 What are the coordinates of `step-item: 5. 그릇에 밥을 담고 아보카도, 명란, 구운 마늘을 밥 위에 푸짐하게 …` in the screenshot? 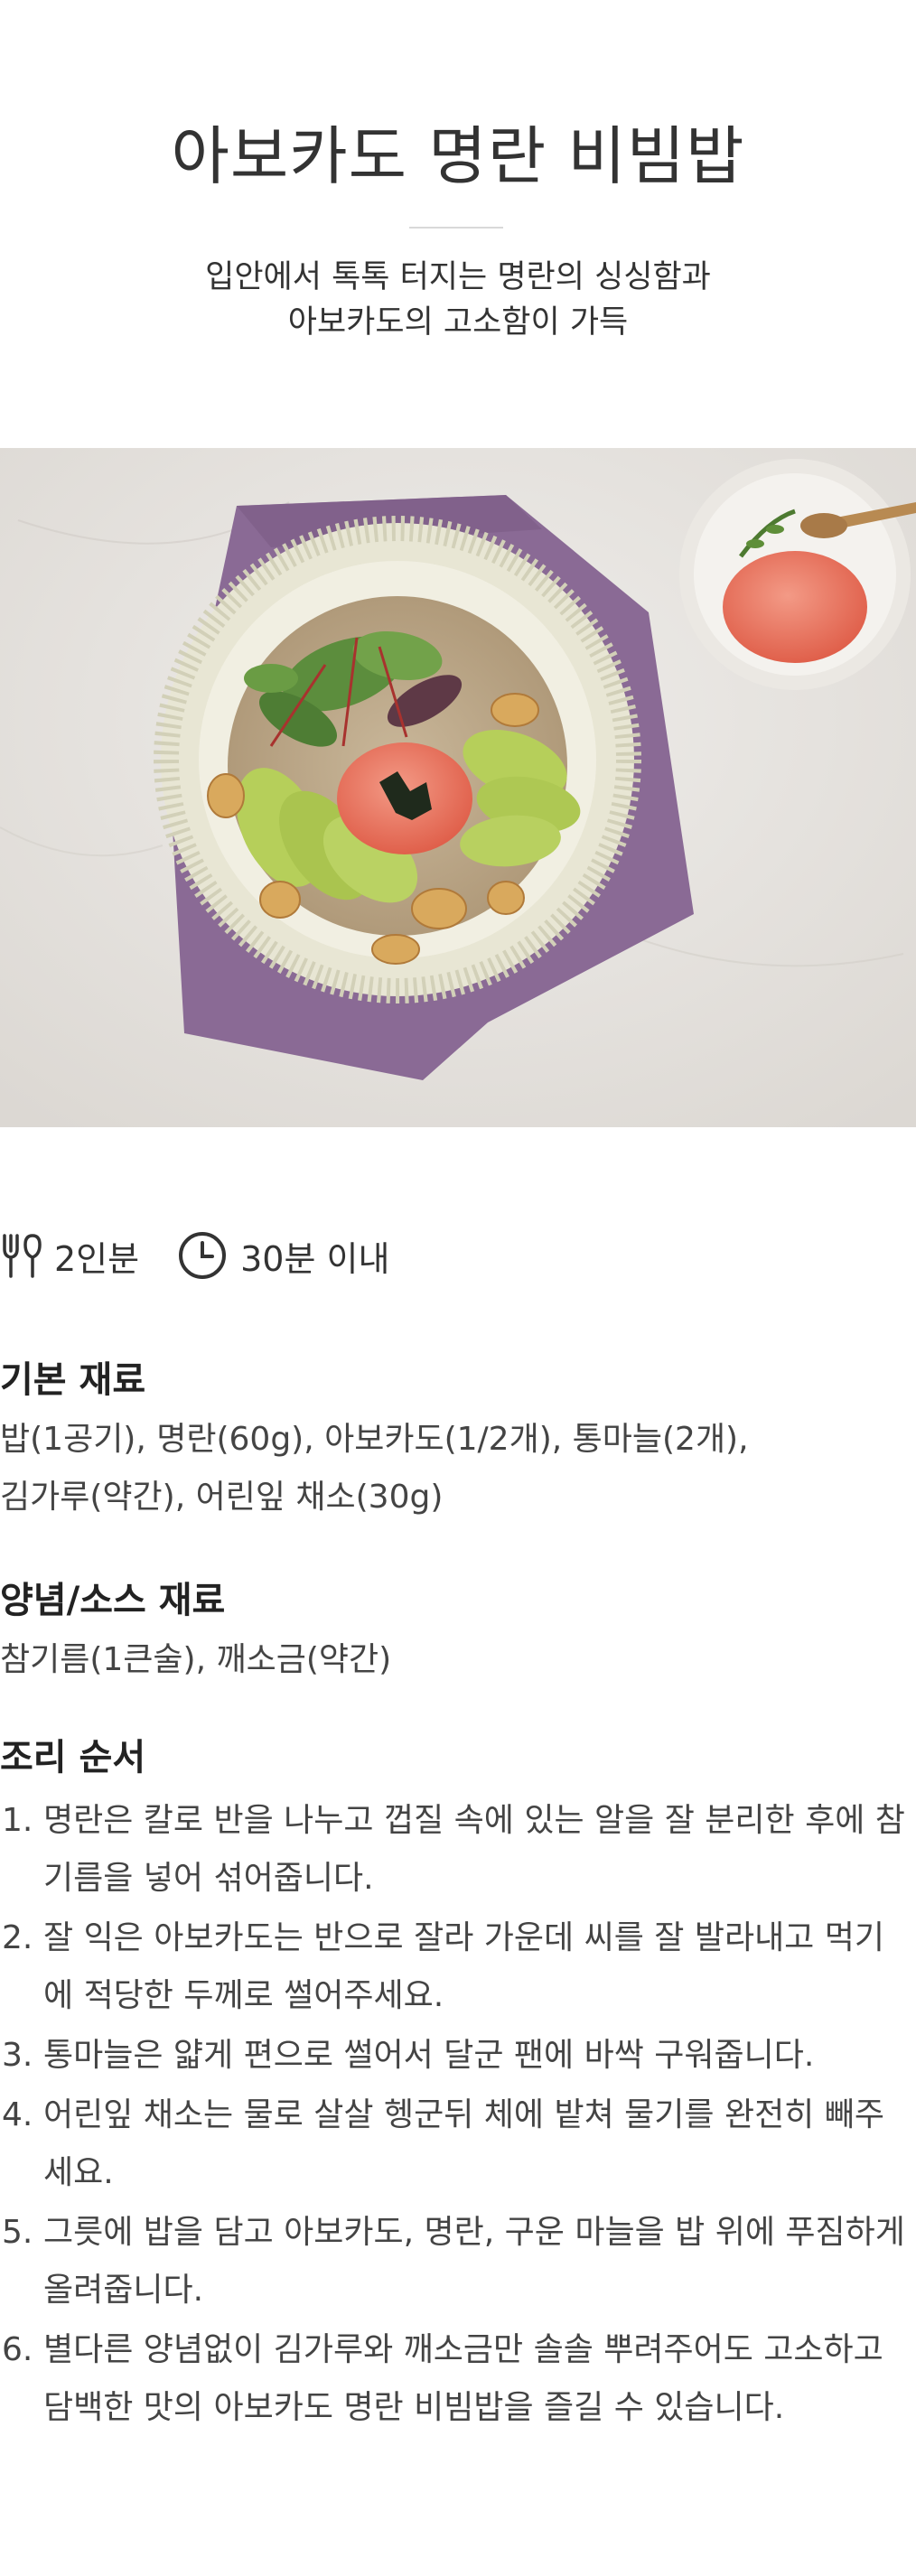 It's located at (456, 2261).